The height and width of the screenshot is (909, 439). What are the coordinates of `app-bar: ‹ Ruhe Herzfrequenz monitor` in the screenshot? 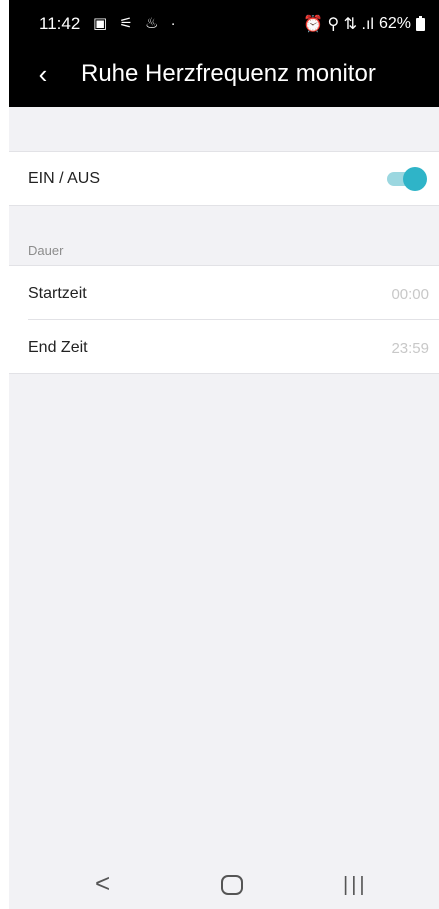 It's located at (224, 75).